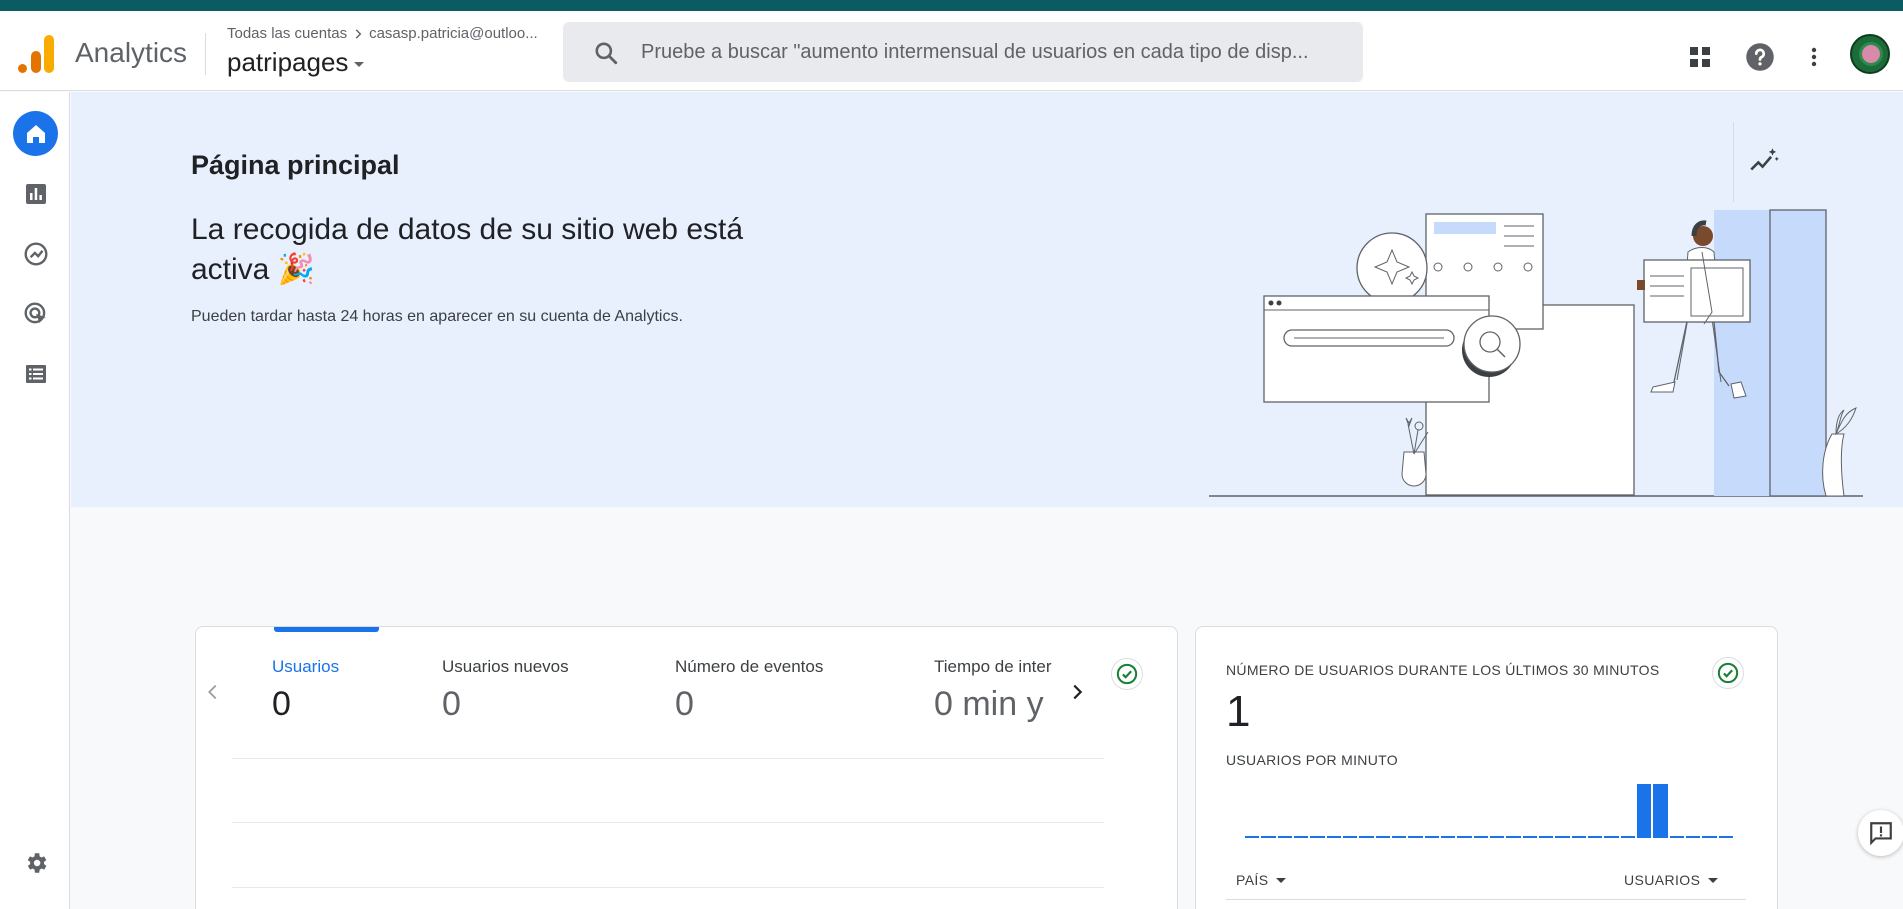 The height and width of the screenshot is (909, 1903). Describe the element at coordinates (1127, 674) in the screenshot. I see `data-quality-check-icon` at that location.